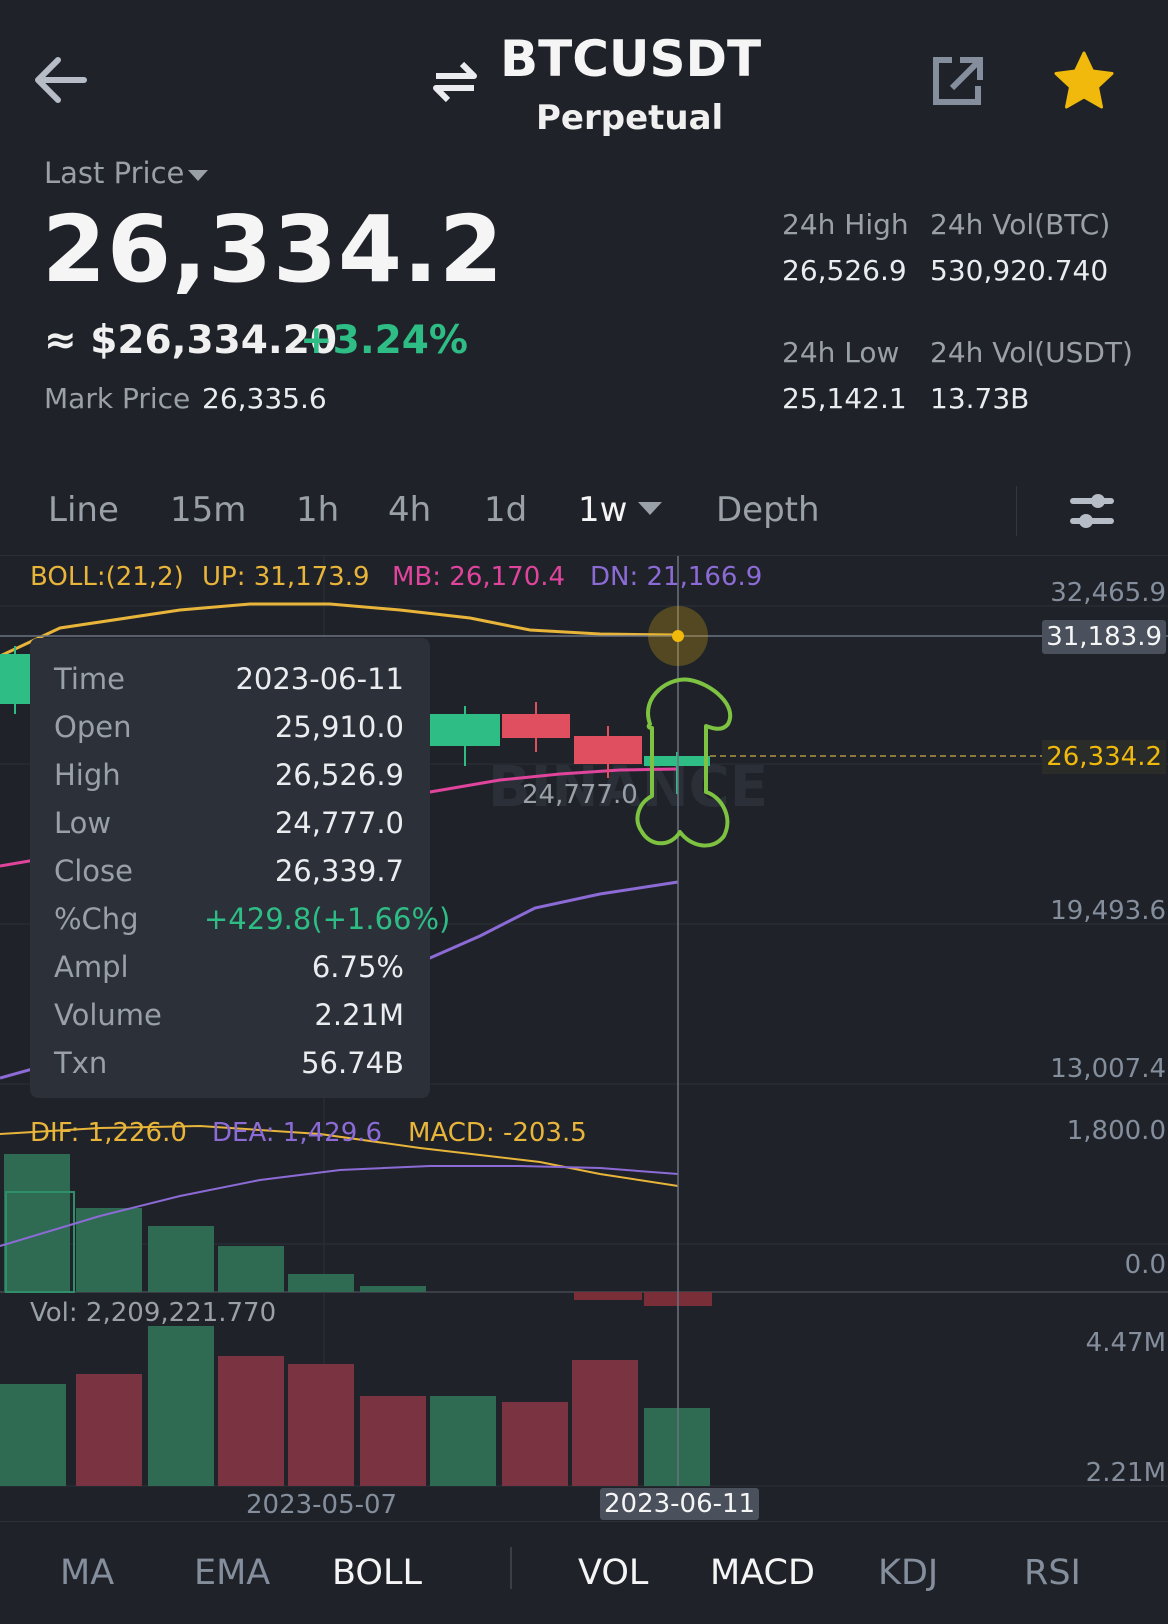 Image resolution: width=1168 pixels, height=1624 pixels. I want to click on tooltip-value: 2.21M, so click(359, 1015).